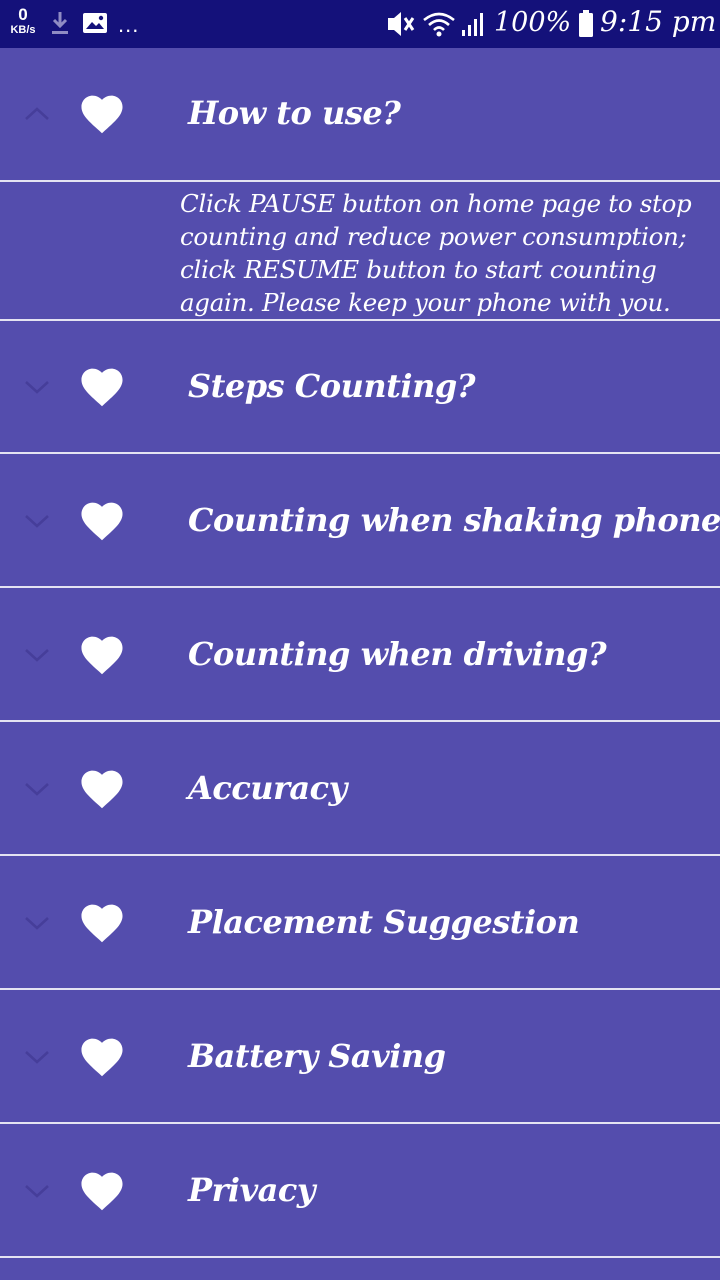 The width and height of the screenshot is (720, 1280). Describe the element at coordinates (60, 23) in the screenshot. I see `download-icon` at that location.